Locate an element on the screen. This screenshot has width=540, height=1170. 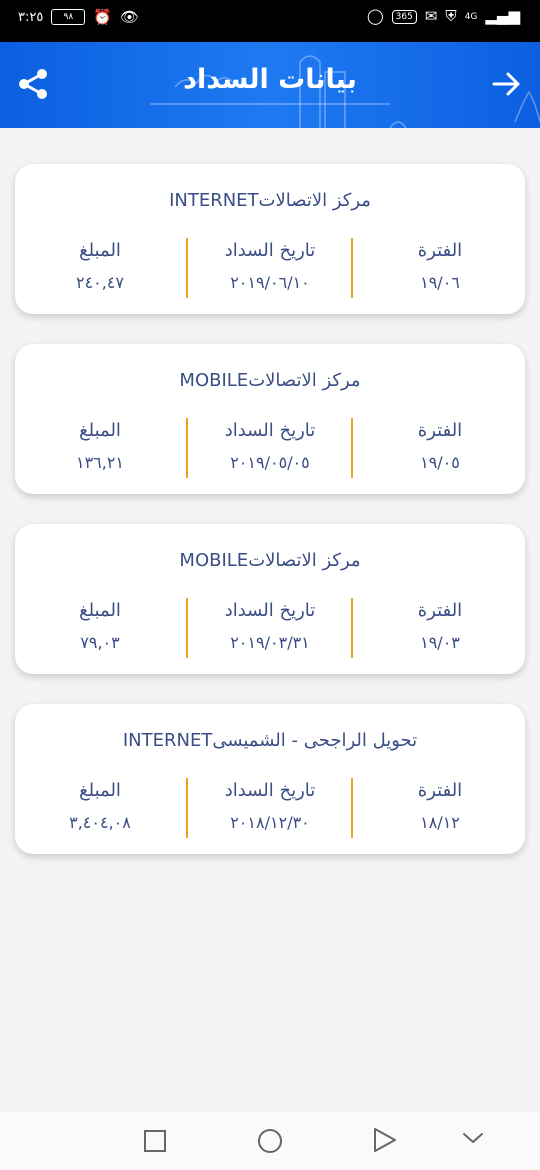
amount-column: المبلغ ٣,٤٠٤,٠٨ is located at coordinates (100, 807).